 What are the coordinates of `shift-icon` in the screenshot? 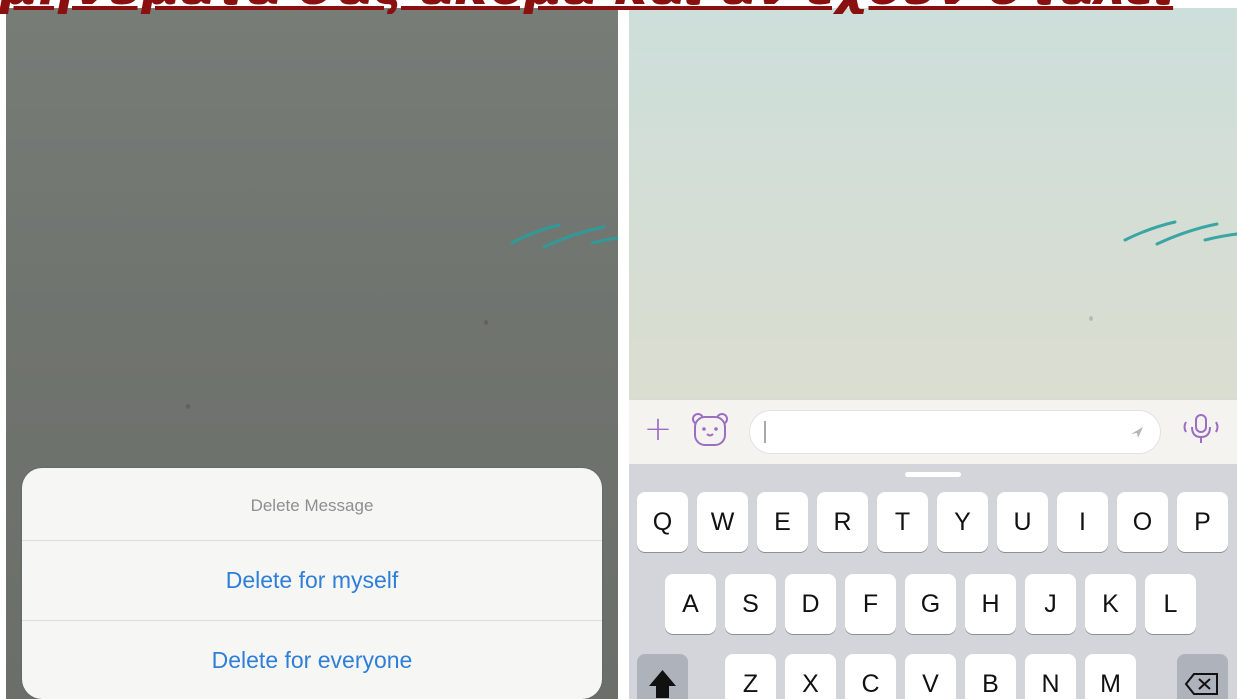 It's located at (662, 684).